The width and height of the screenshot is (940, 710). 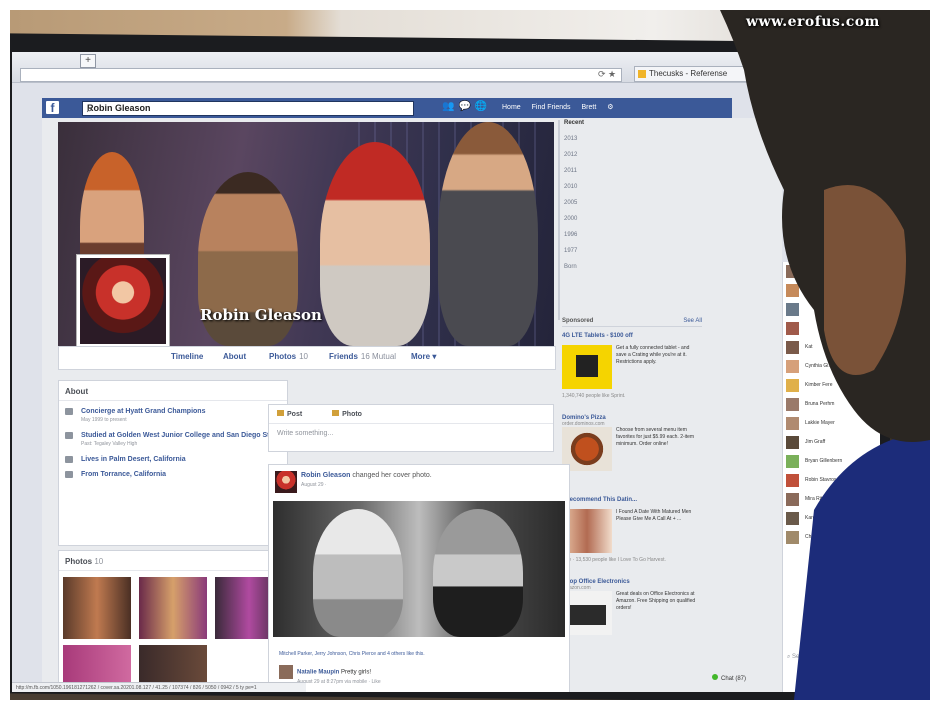 I want to click on home-icon, so click(x=69, y=459).